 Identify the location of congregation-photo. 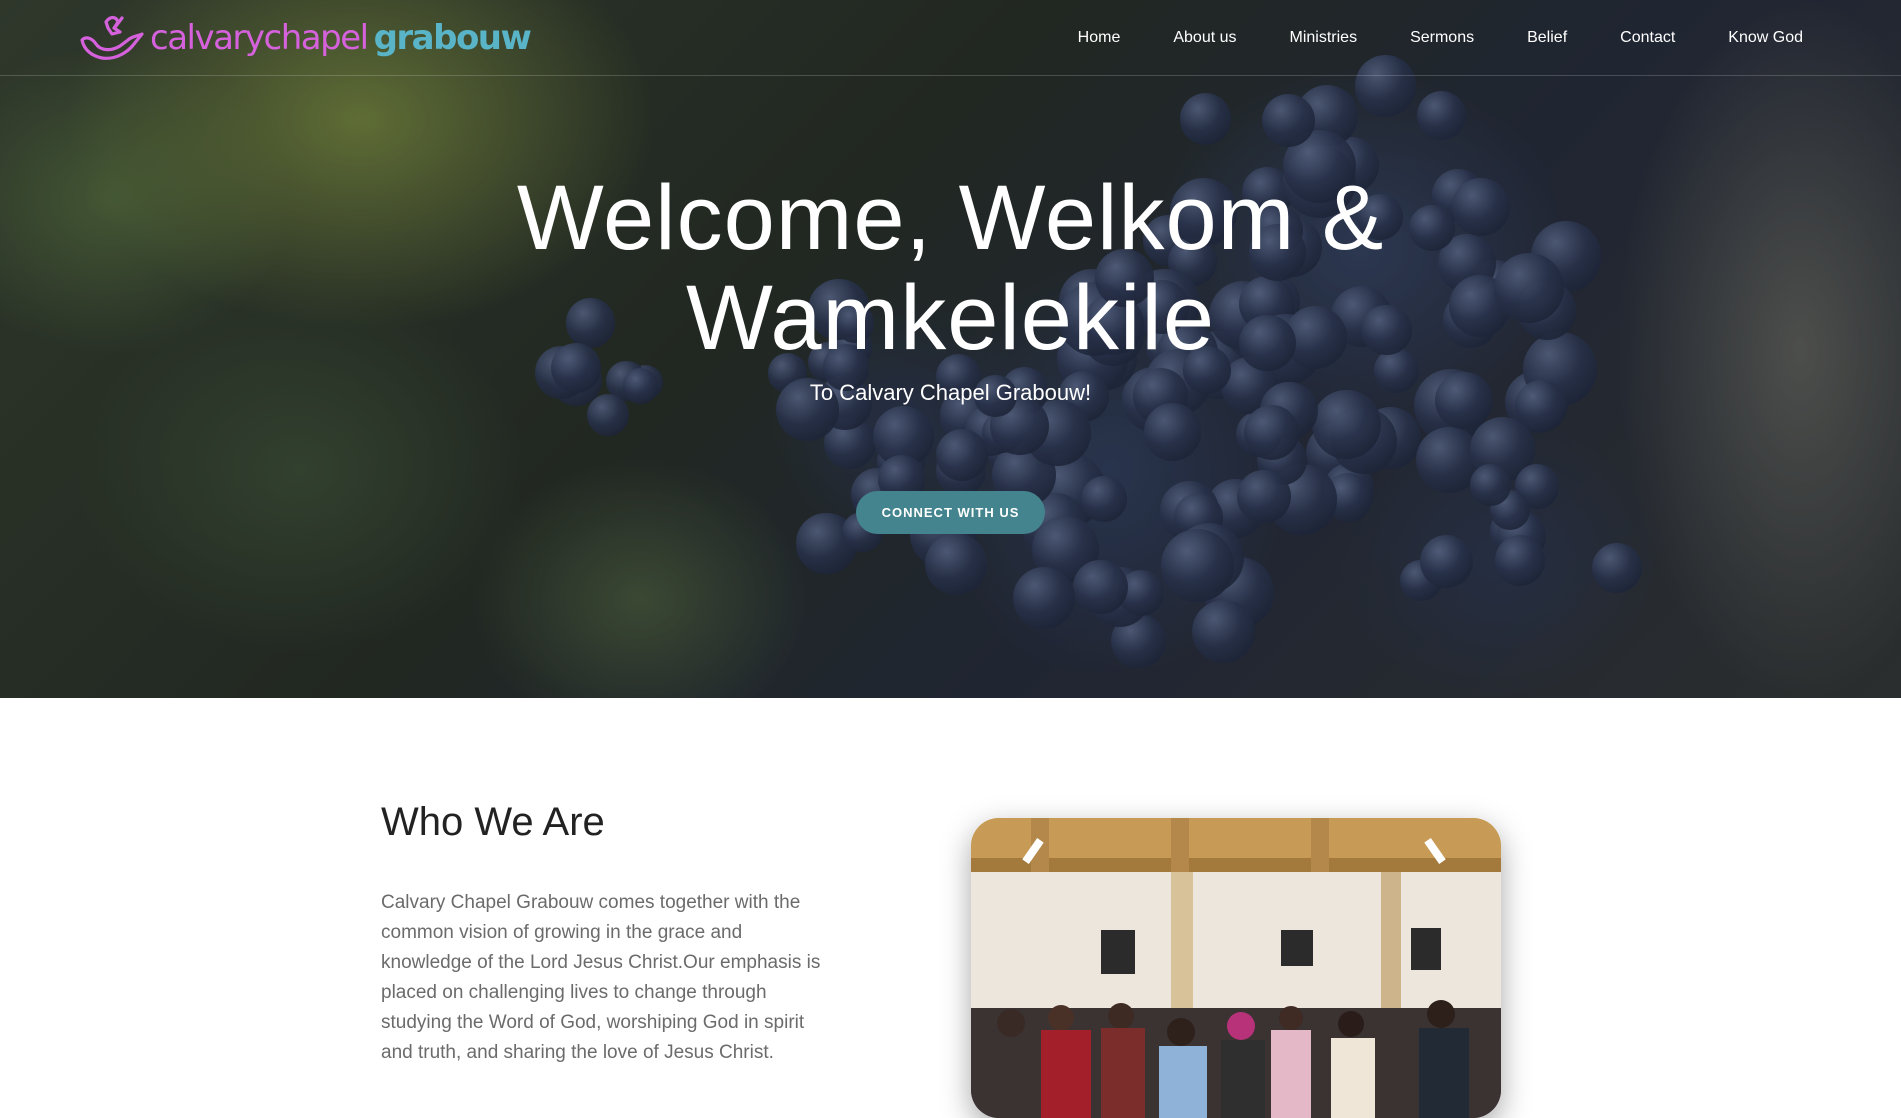
(1236, 968).